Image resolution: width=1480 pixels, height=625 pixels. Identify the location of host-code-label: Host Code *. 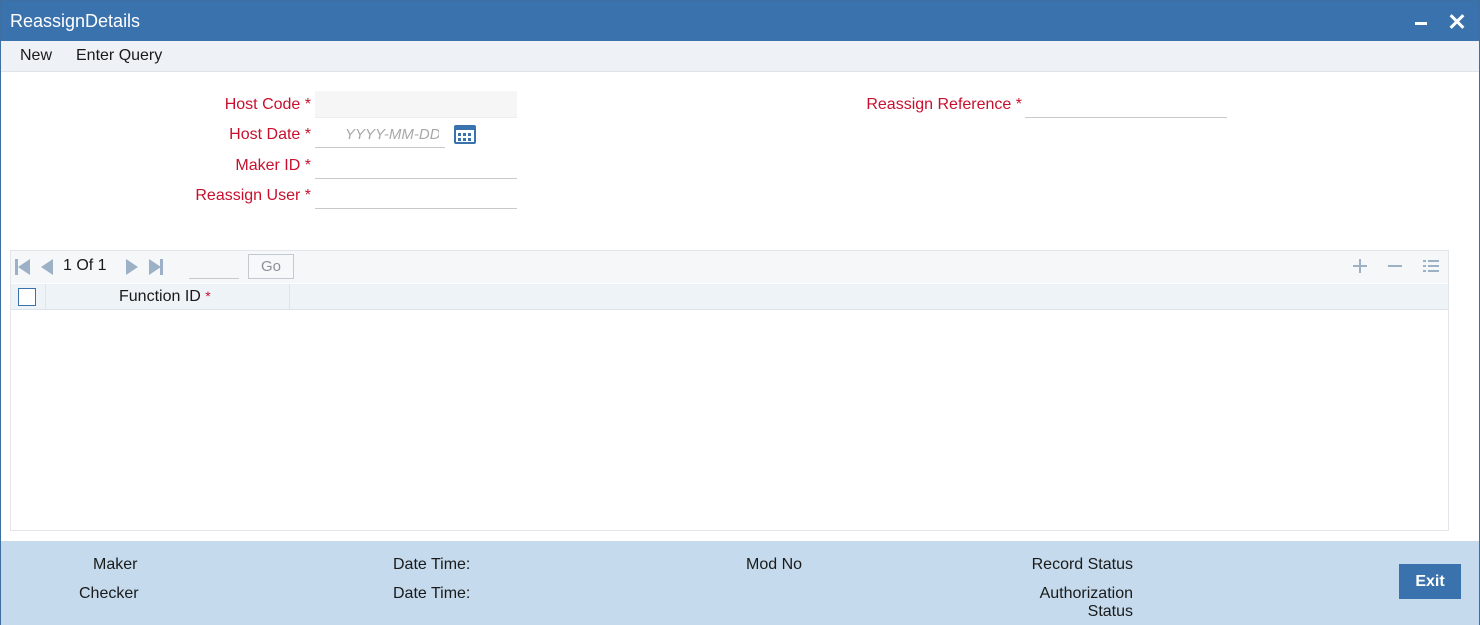
(268, 105).